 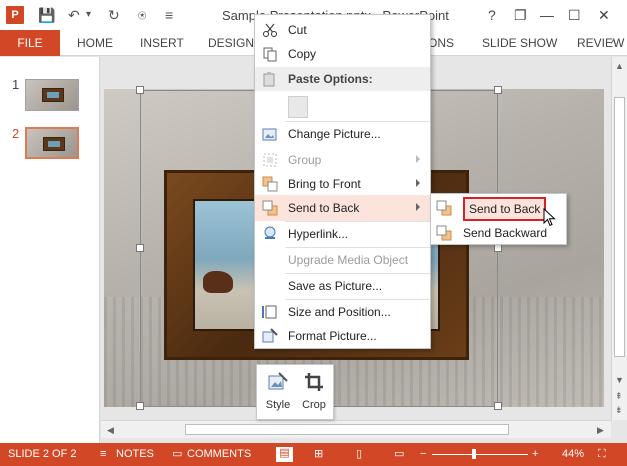 I want to click on menu-item-group: Group, so click(x=342, y=160).